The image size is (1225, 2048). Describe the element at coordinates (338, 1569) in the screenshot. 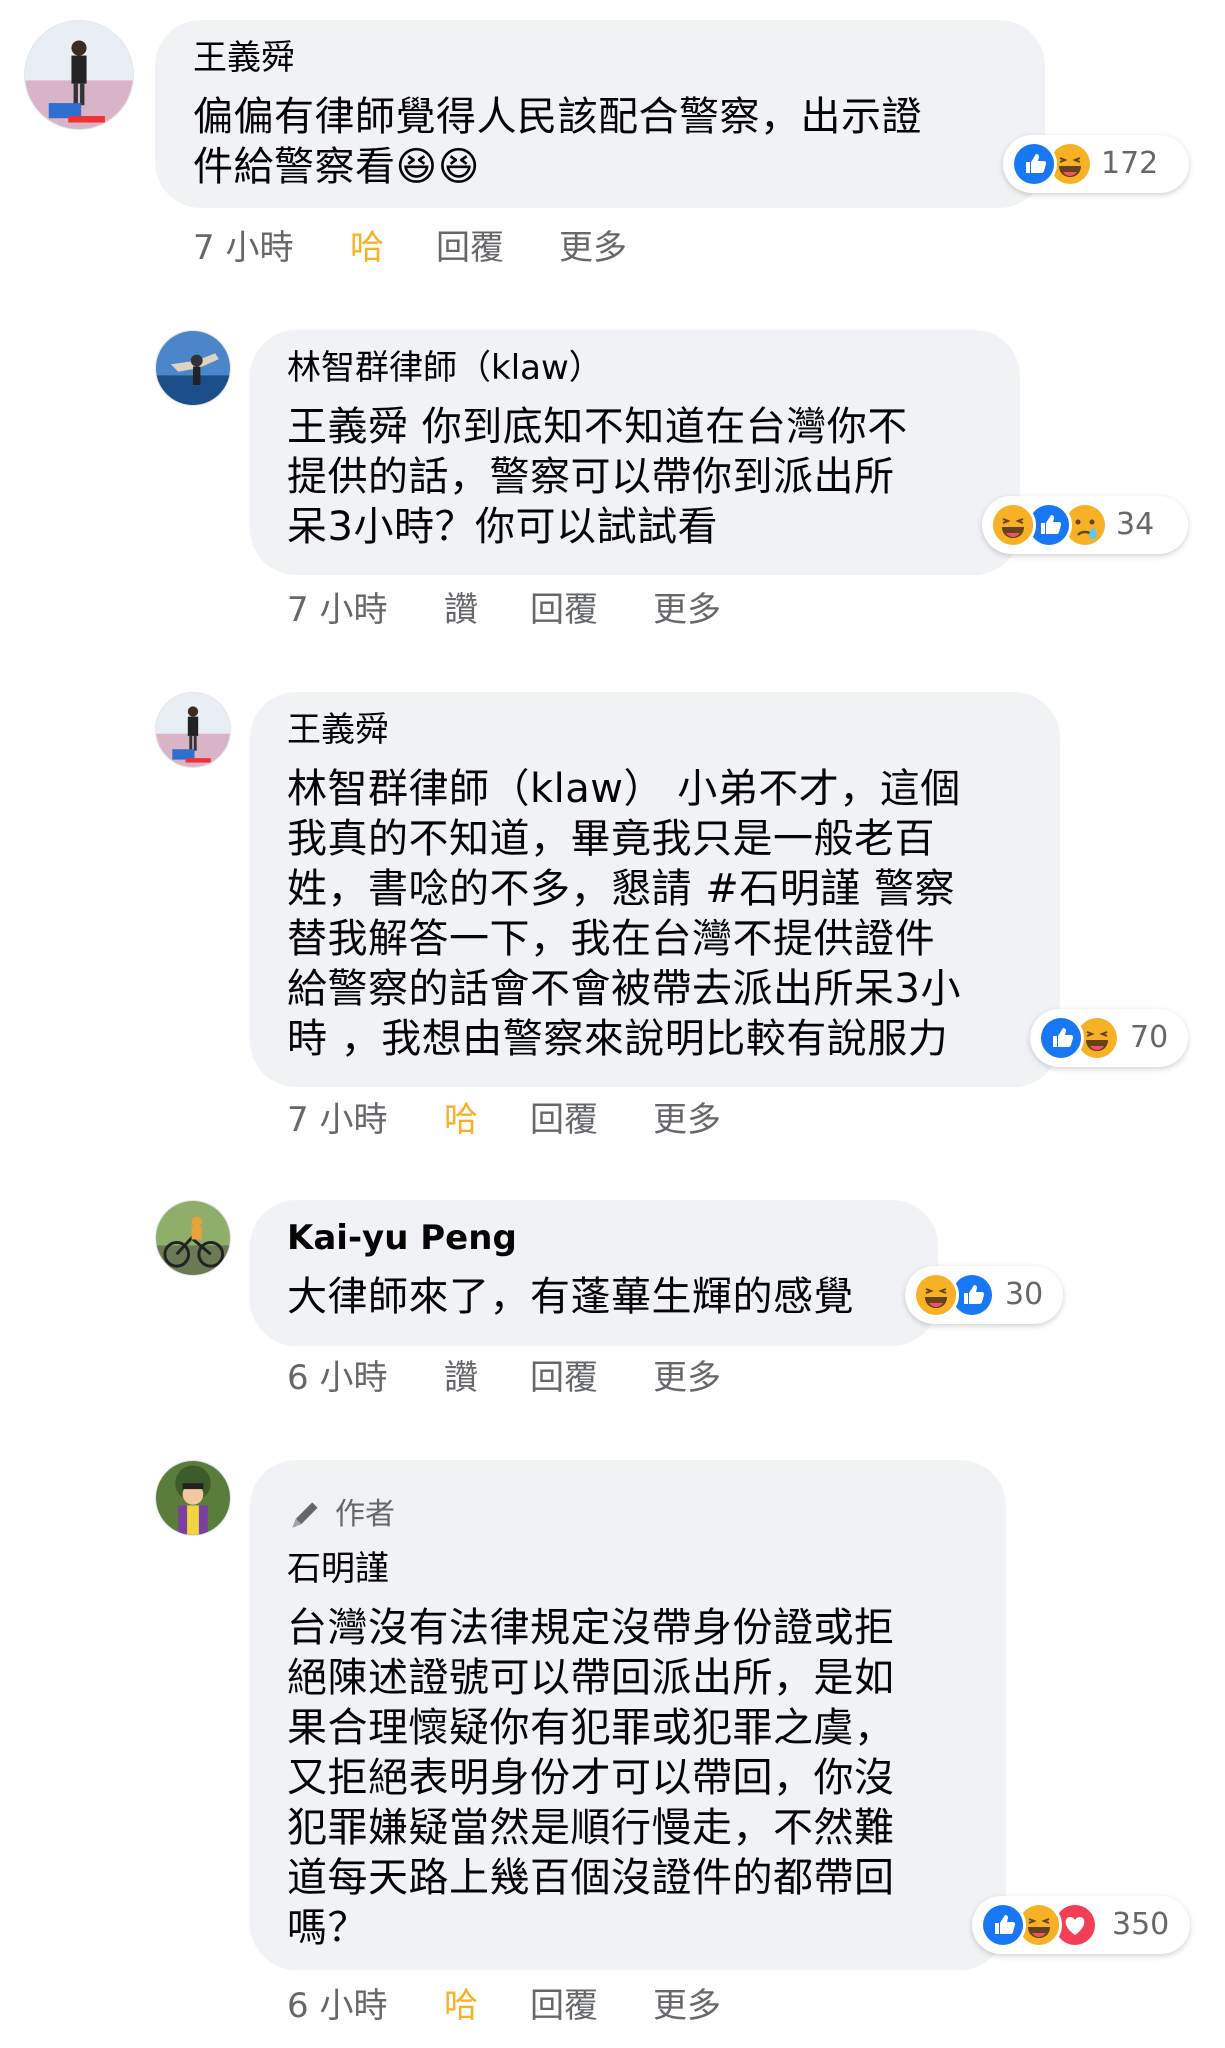

I see `comment-author: 石明謹` at that location.